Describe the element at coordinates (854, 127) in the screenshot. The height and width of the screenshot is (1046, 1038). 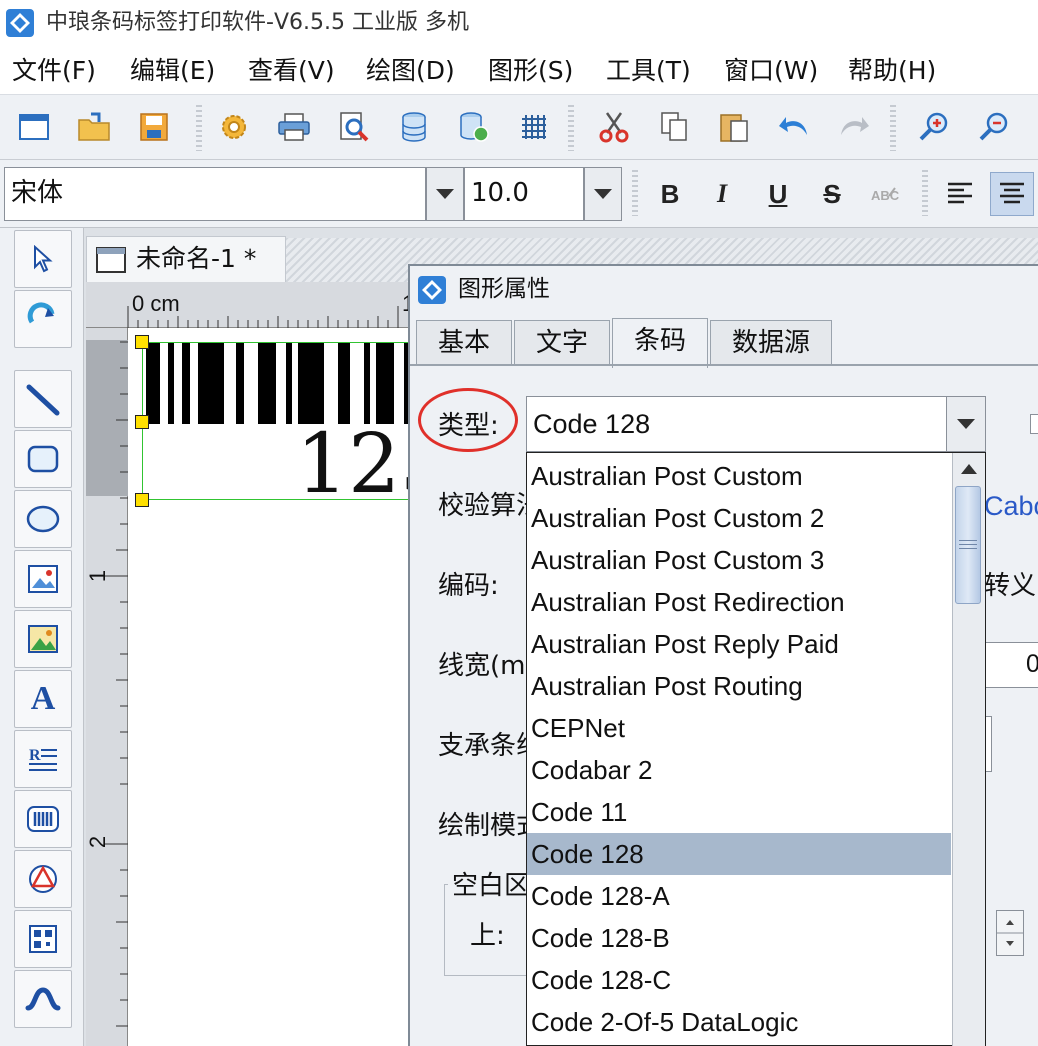
I see `redo-icon` at that location.